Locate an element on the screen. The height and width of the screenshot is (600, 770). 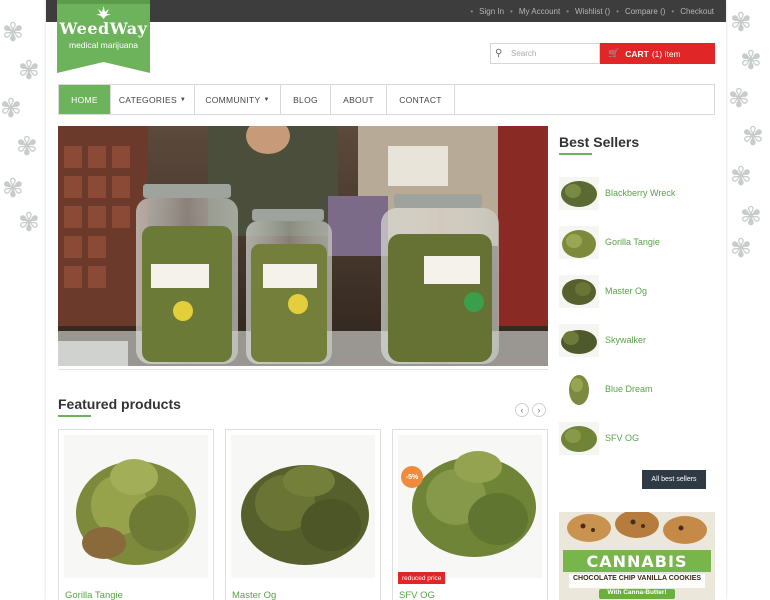
sign-in-link: Sign In is located at coordinates (491, 11).